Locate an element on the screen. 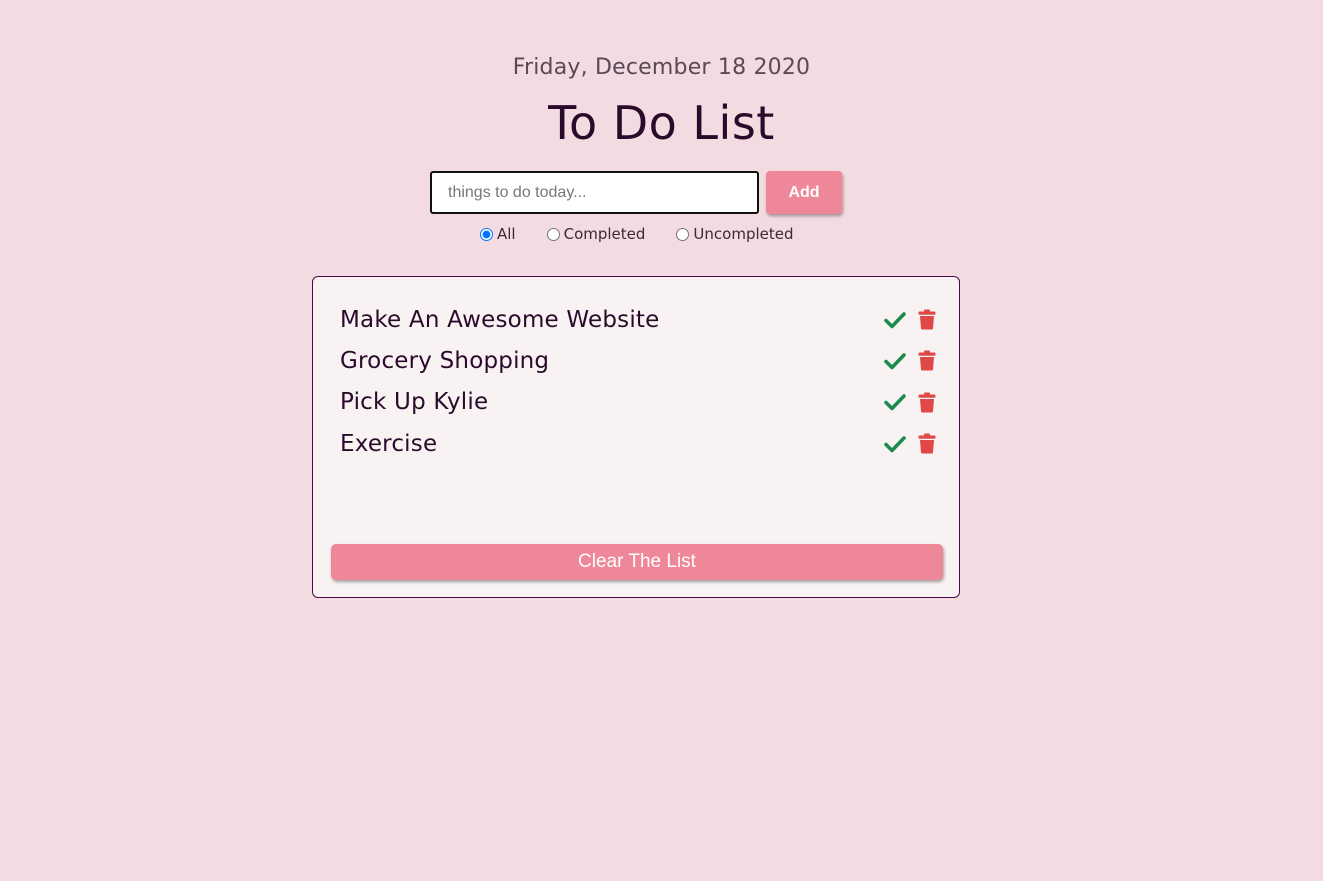  todo-input is located at coordinates (594, 192).